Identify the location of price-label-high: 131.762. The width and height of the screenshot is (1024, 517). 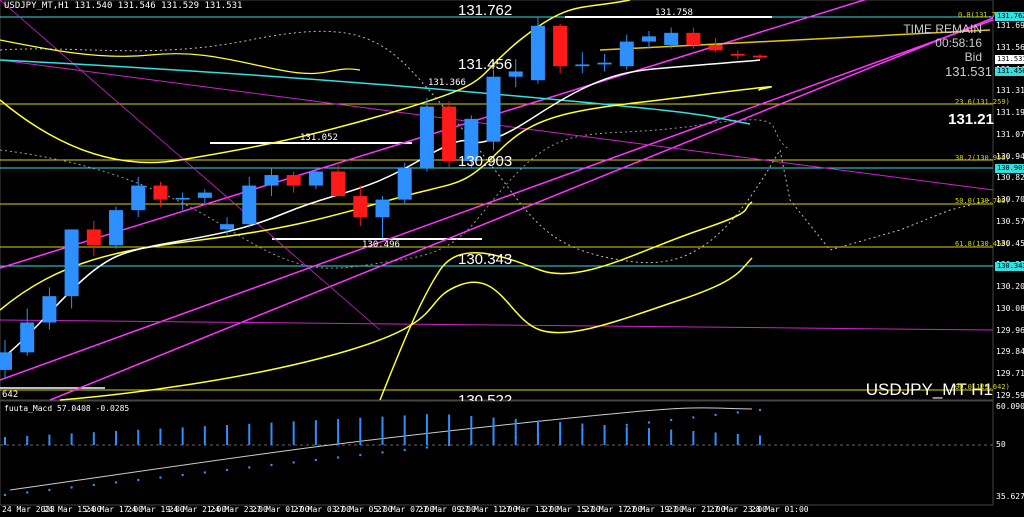
(485, 10).